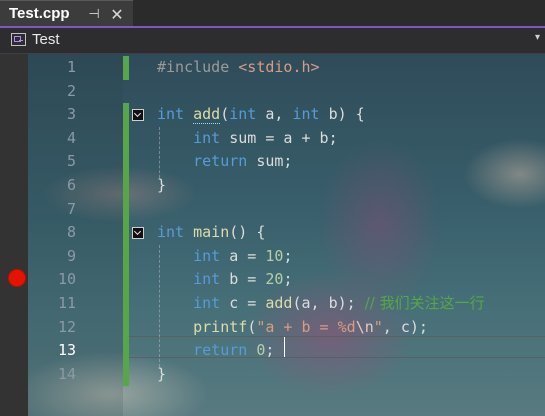  I want to click on code-line: return 0;, so click(215, 351).